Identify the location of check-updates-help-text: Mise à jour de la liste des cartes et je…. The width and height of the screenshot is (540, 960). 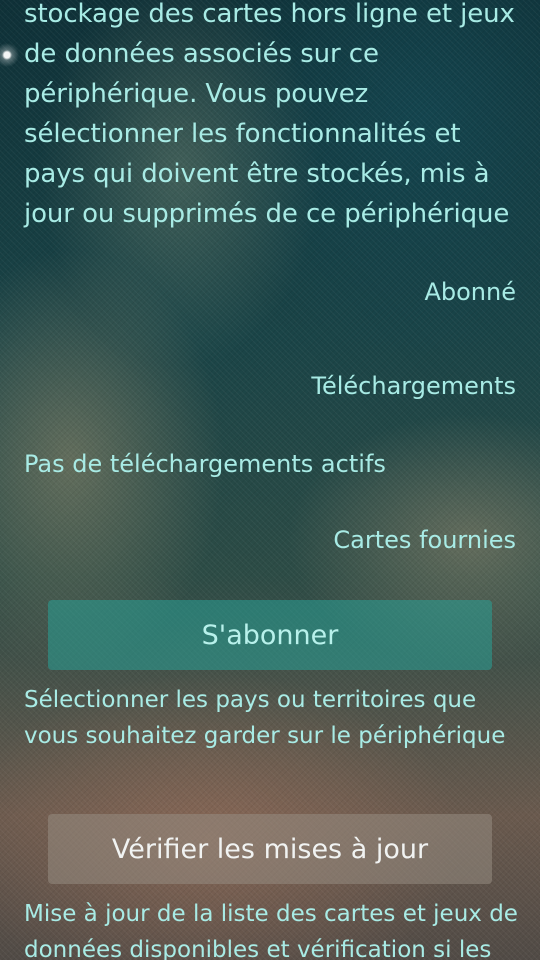
(271, 930).